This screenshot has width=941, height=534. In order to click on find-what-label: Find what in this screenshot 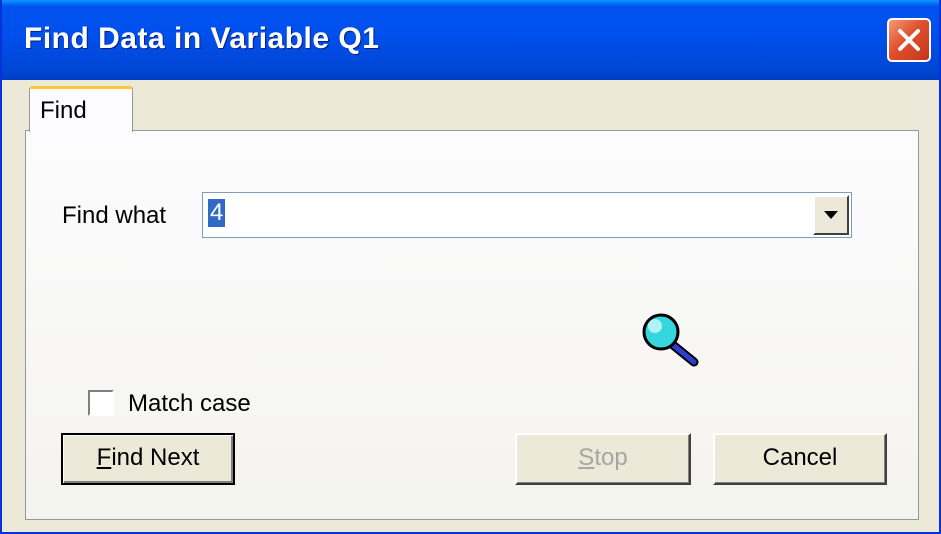, I will do `click(114, 215)`.